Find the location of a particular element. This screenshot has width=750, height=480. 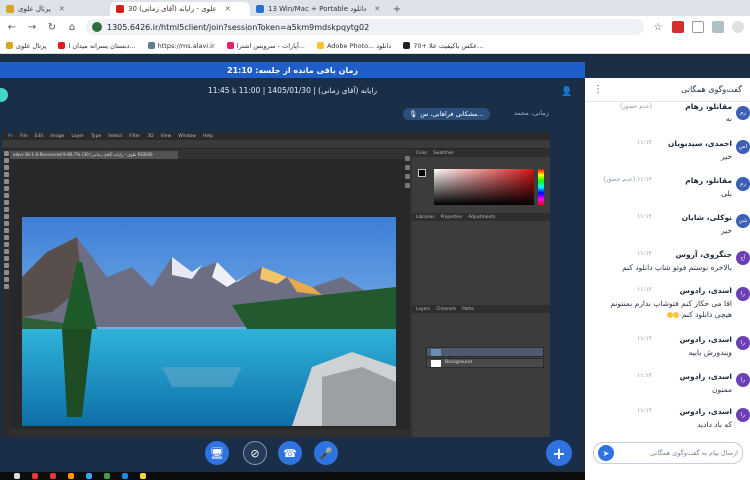

pdf-extension-icon is located at coordinates (678, 27).